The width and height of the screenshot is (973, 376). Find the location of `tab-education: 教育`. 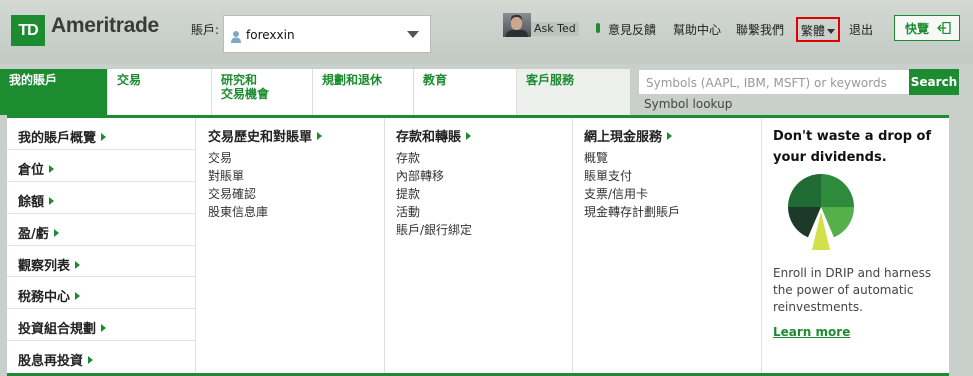

tab-education: 教育 is located at coordinates (465, 92).